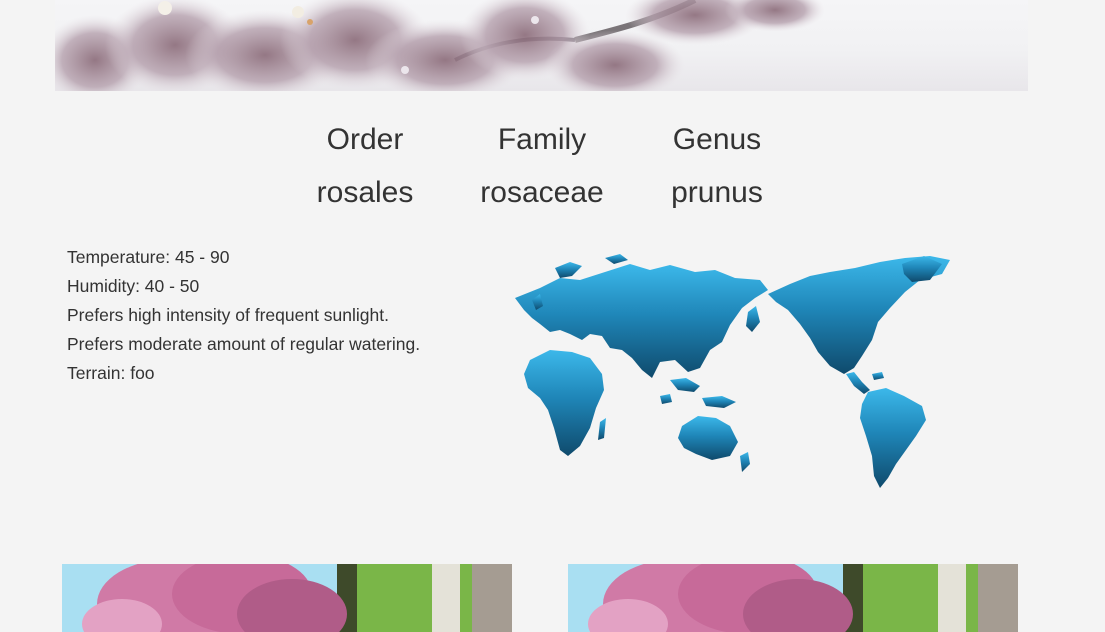  Describe the element at coordinates (542, 192) in the screenshot. I see `family-value: rosaceae` at that location.